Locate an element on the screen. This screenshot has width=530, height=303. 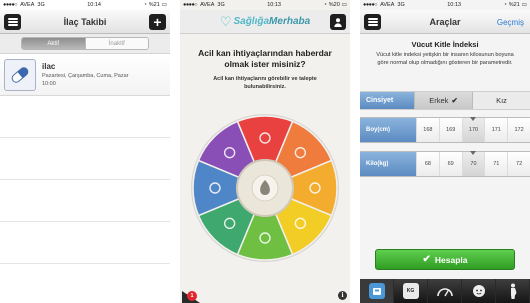
drug-days: Pazartesi, Çarşamba, Cuma, Pazar is located at coordinates (85, 76).